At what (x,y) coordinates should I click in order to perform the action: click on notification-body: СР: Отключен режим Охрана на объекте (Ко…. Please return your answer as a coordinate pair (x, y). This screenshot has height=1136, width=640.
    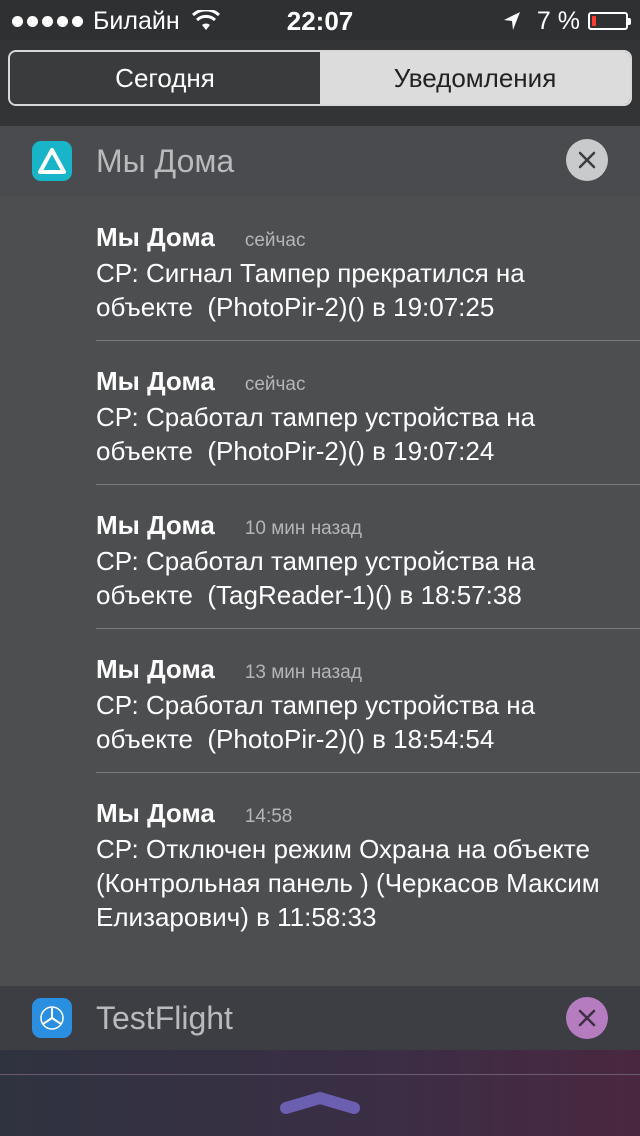
    Looking at the image, I should click on (351, 883).